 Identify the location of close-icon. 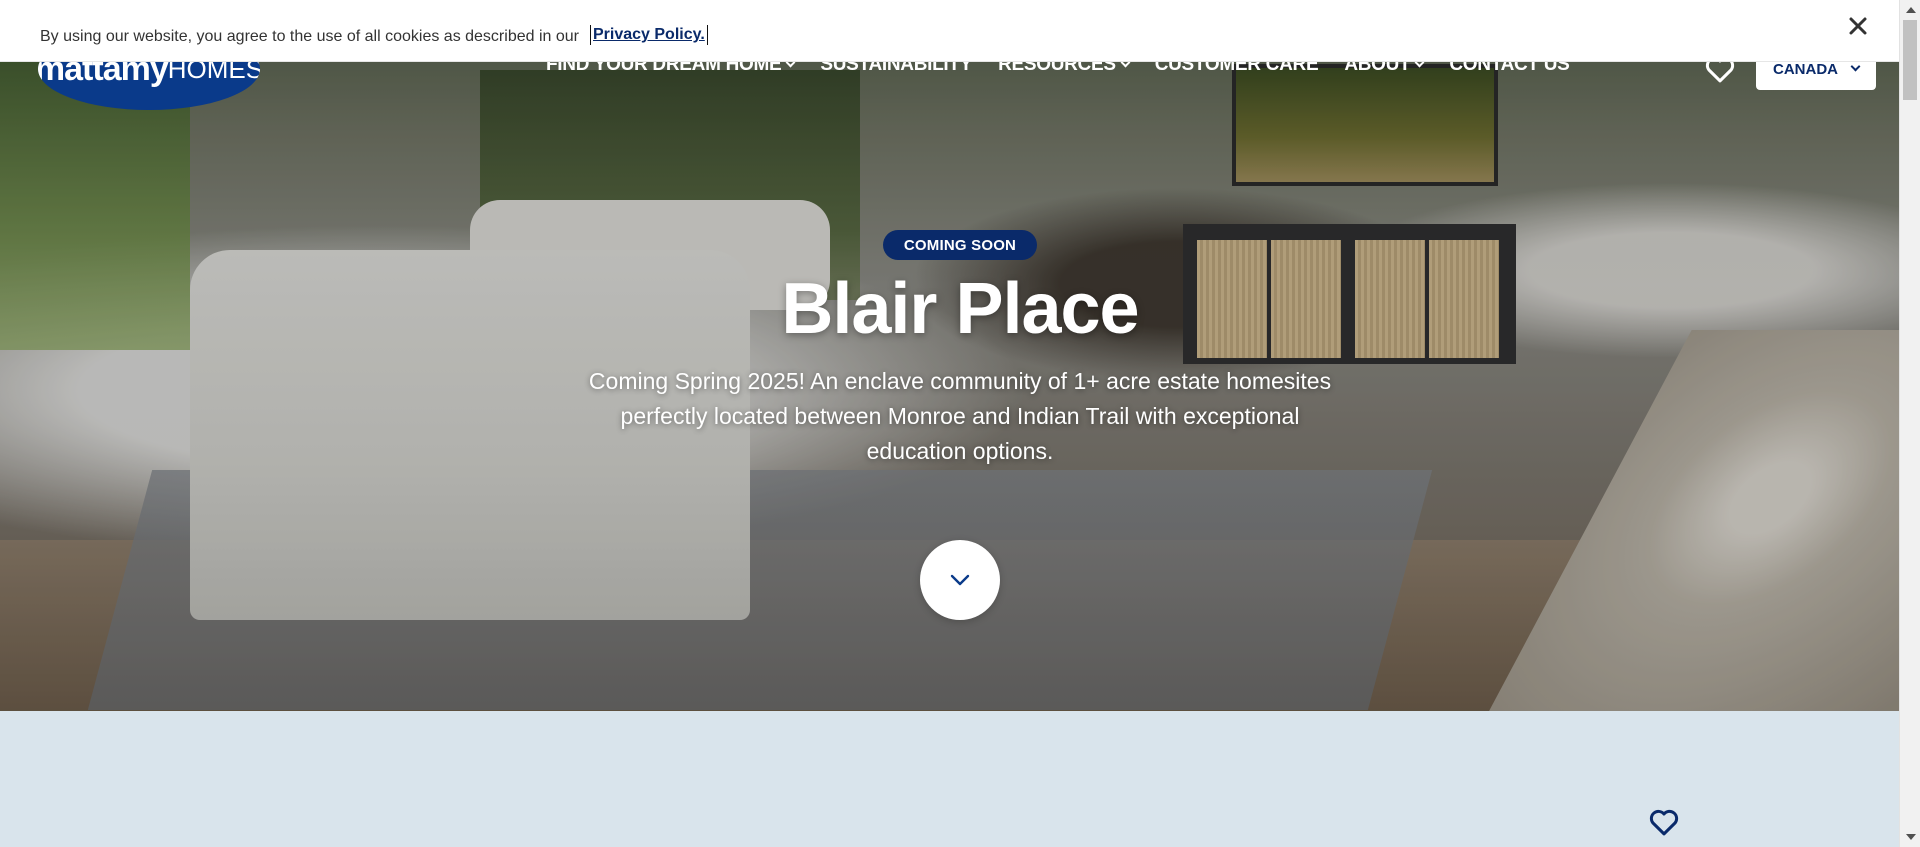
(1858, 26).